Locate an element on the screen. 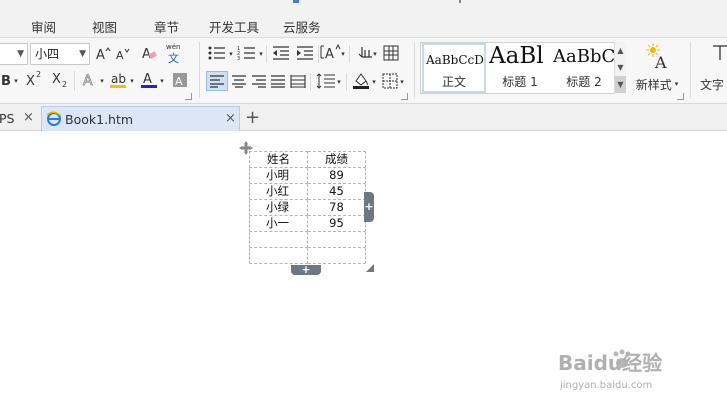 This screenshot has height=410, width=727. phonetic-guide-icon: wén 文 is located at coordinates (174, 53).